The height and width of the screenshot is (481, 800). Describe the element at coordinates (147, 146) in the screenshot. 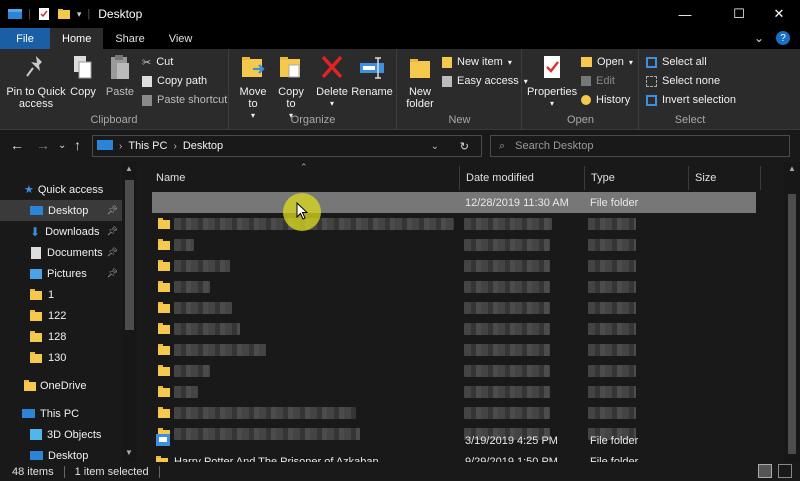

I see `breadcrumb-this-pc: This PC` at that location.